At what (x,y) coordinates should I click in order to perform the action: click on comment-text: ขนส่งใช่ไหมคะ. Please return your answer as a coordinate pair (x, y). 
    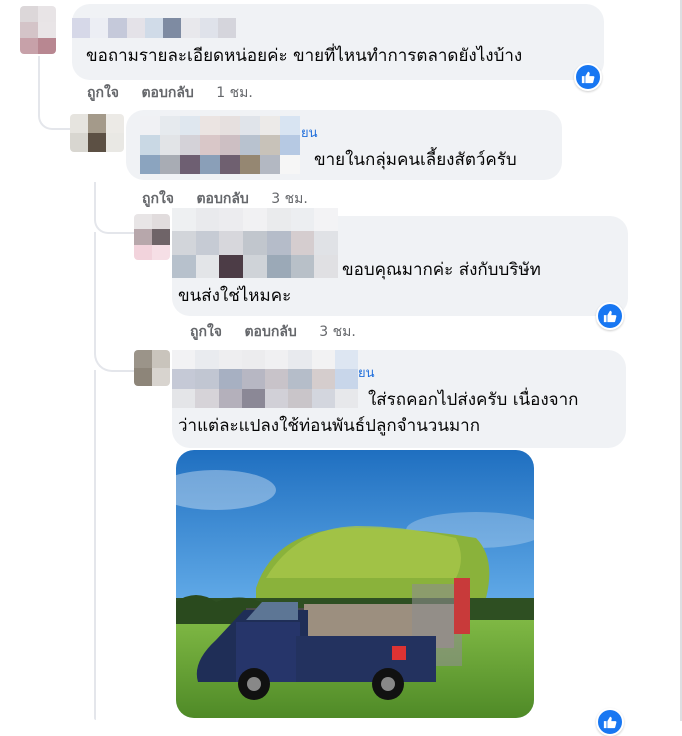
    Looking at the image, I should click on (235, 296).